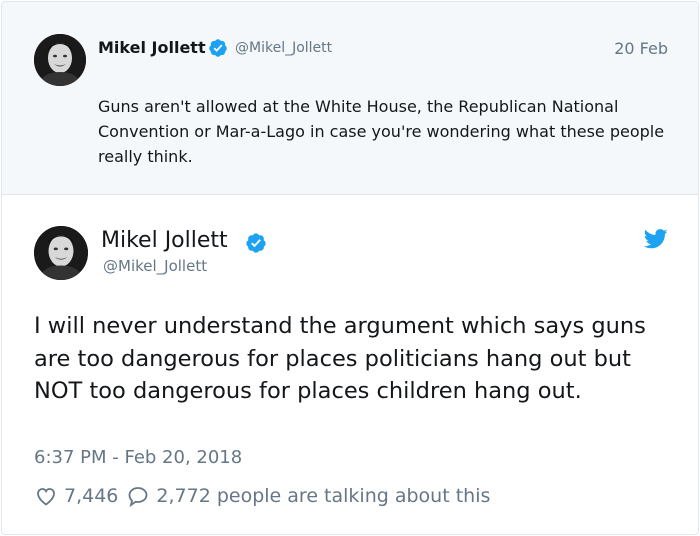 The width and height of the screenshot is (700, 536). What do you see at coordinates (164, 240) in the screenshot?
I see `author-name: Mikel Jollett` at bounding box center [164, 240].